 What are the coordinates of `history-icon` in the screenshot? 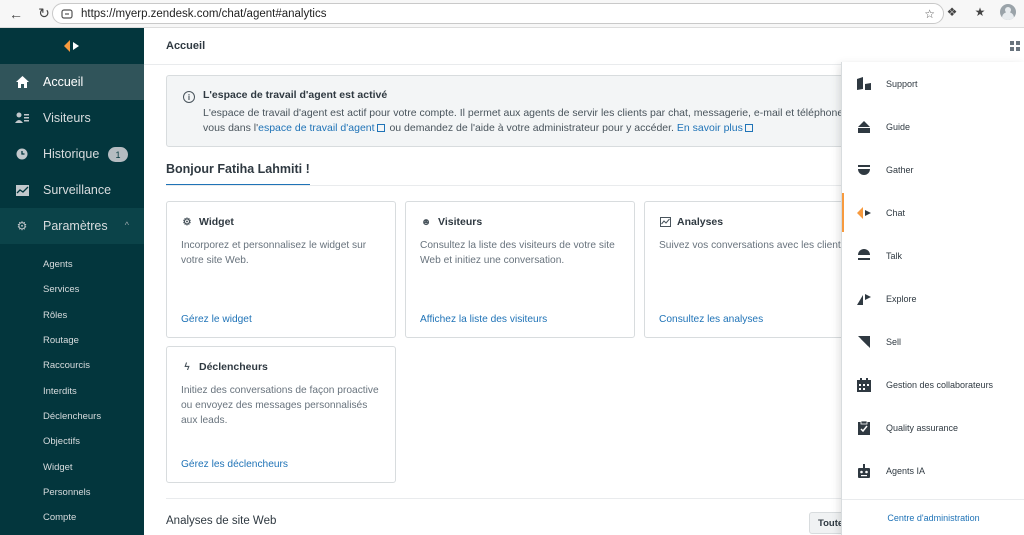 It's located at (22, 154).